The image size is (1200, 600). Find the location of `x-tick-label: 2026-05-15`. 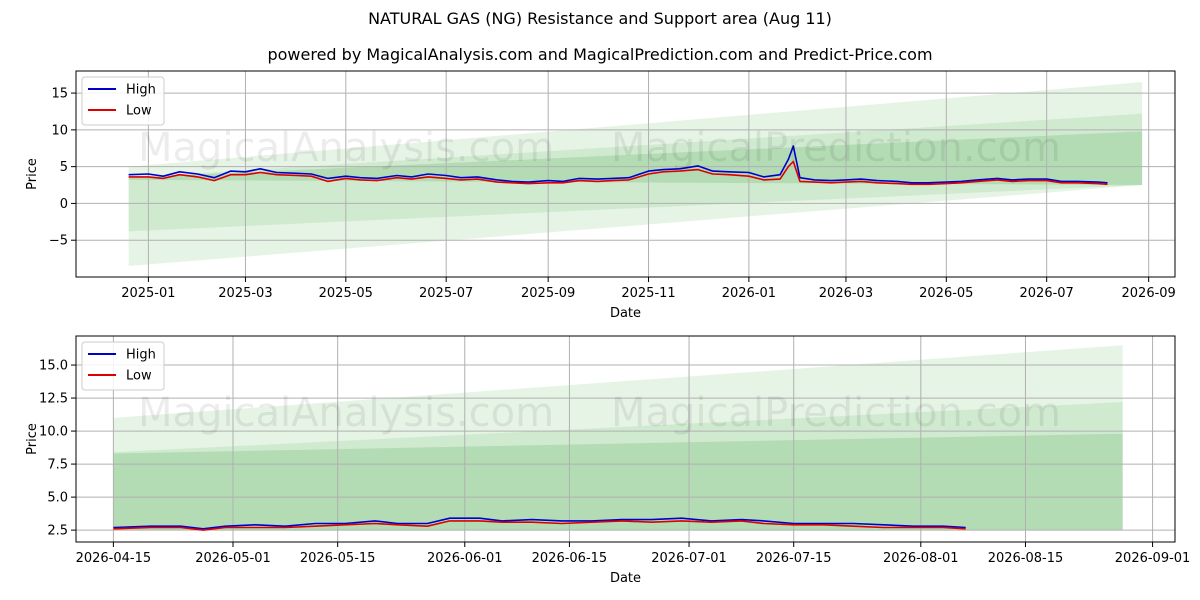

x-tick-label: 2026-05-15 is located at coordinates (338, 558).